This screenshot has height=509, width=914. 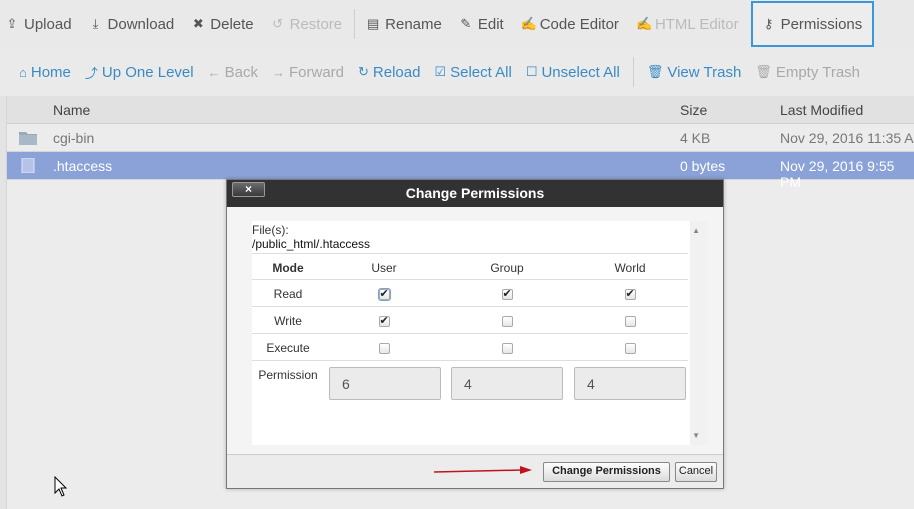 I want to click on user-header: User, so click(x=384, y=268).